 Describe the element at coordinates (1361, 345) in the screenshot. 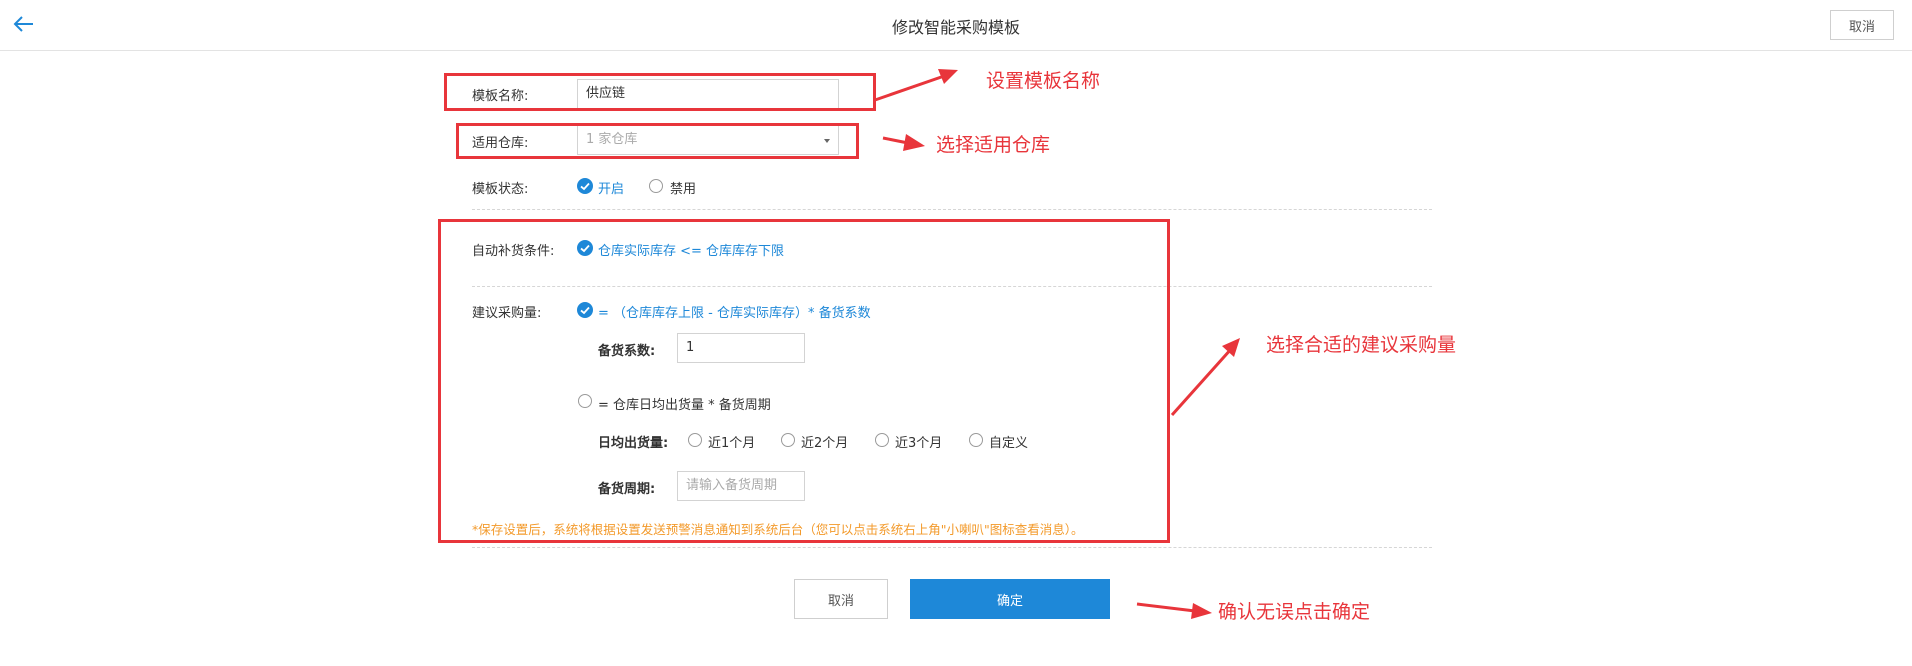

I see `annotation-select-qty: 选择合适的建议采购量` at that location.